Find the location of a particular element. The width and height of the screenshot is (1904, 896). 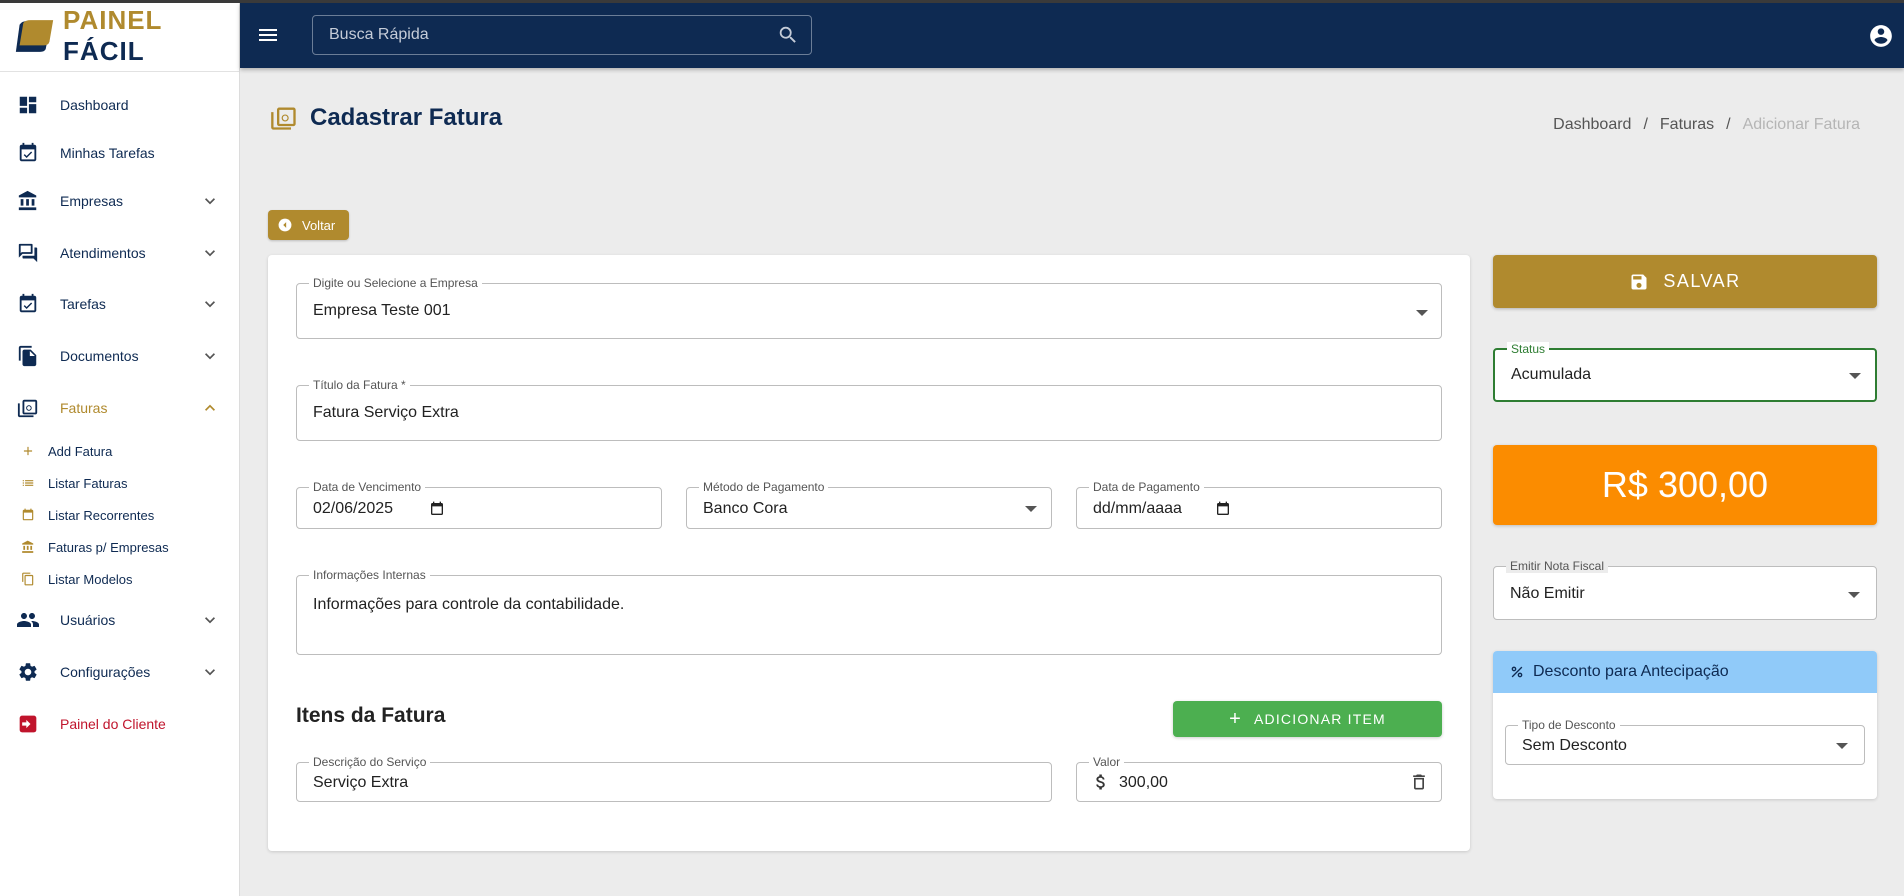

sidebar-item-painel-cliente: Painel do Cliente is located at coordinates (119, 724).